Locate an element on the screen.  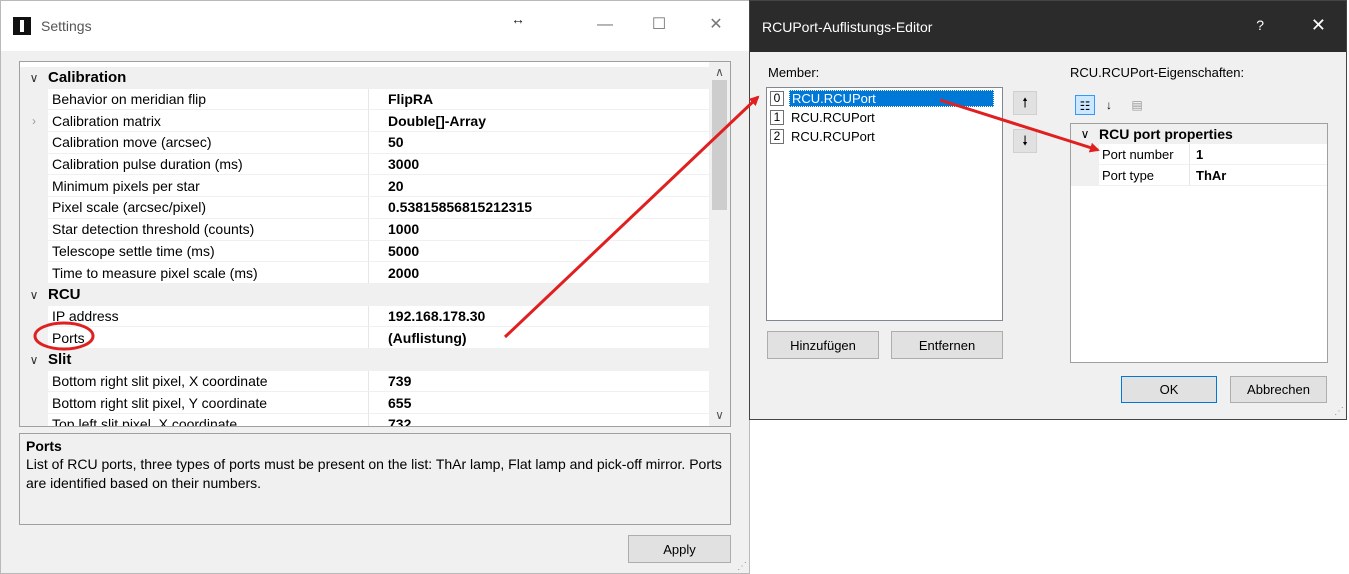
property-row: Top left slit pixel, X coordinate 732 is located at coordinates (364, 420).